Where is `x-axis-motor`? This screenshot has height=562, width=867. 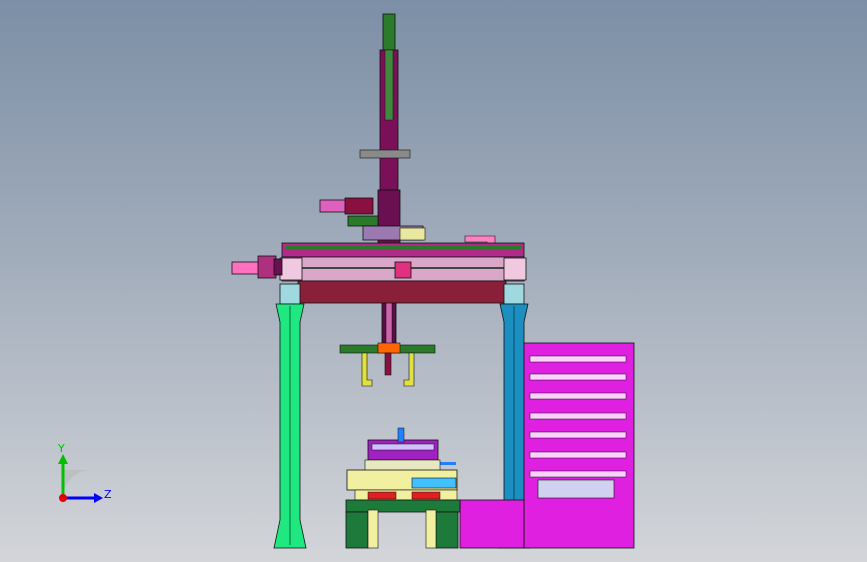 x-axis-motor is located at coordinates (257, 267).